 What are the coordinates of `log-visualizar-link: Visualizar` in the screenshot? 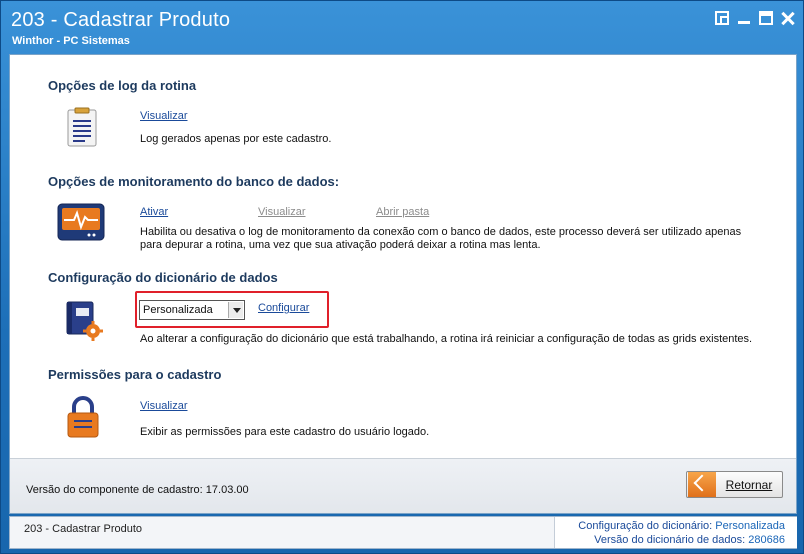 It's located at (164, 116).